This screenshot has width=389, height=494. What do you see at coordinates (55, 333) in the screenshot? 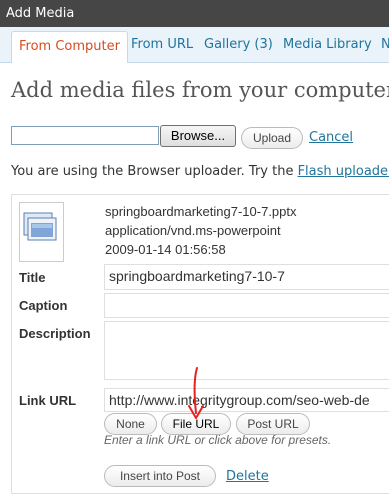
I see `description-label: Description` at bounding box center [55, 333].